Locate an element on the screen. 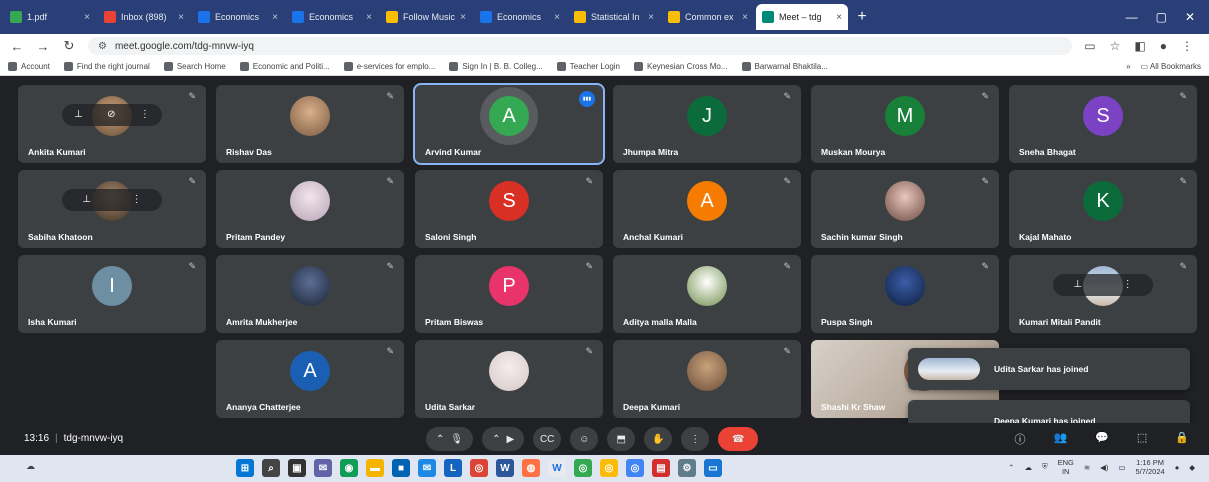 The image size is (1209, 482). forward-icon: → is located at coordinates (43, 46).